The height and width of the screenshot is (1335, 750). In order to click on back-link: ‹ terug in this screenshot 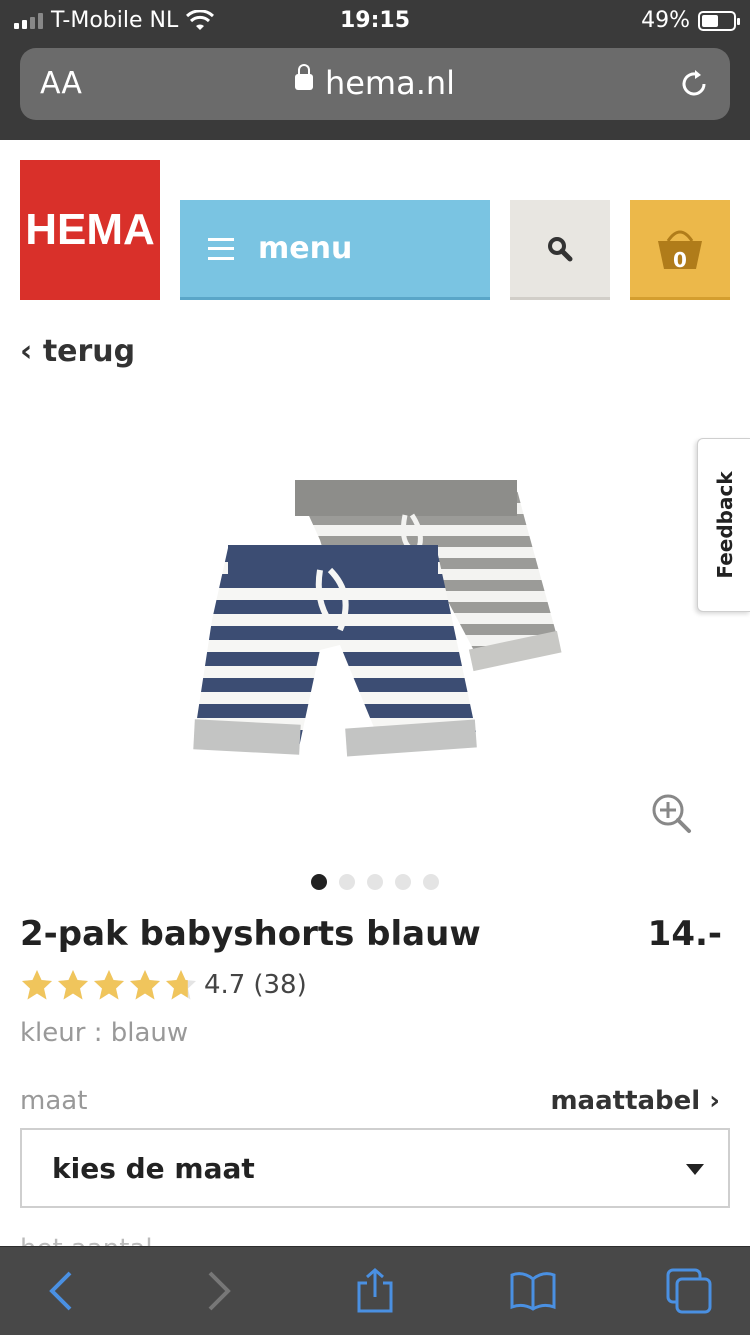, I will do `click(77, 351)`.